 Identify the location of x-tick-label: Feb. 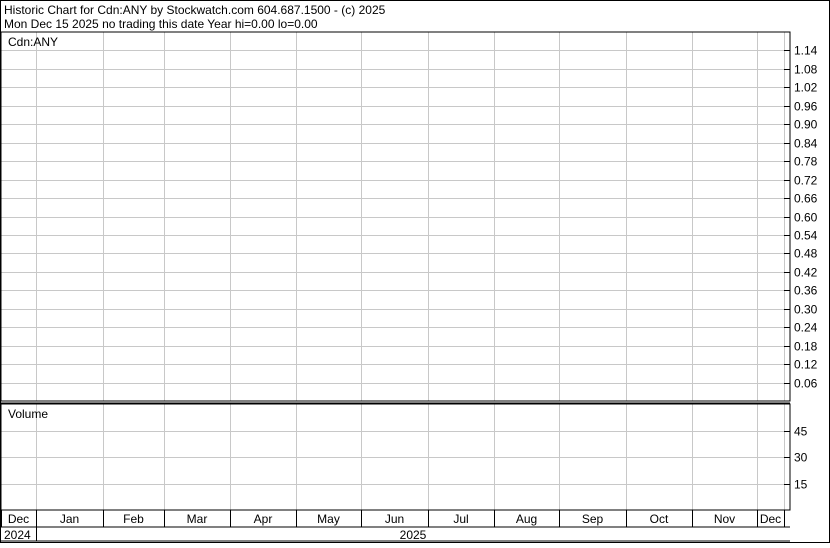
(133, 519).